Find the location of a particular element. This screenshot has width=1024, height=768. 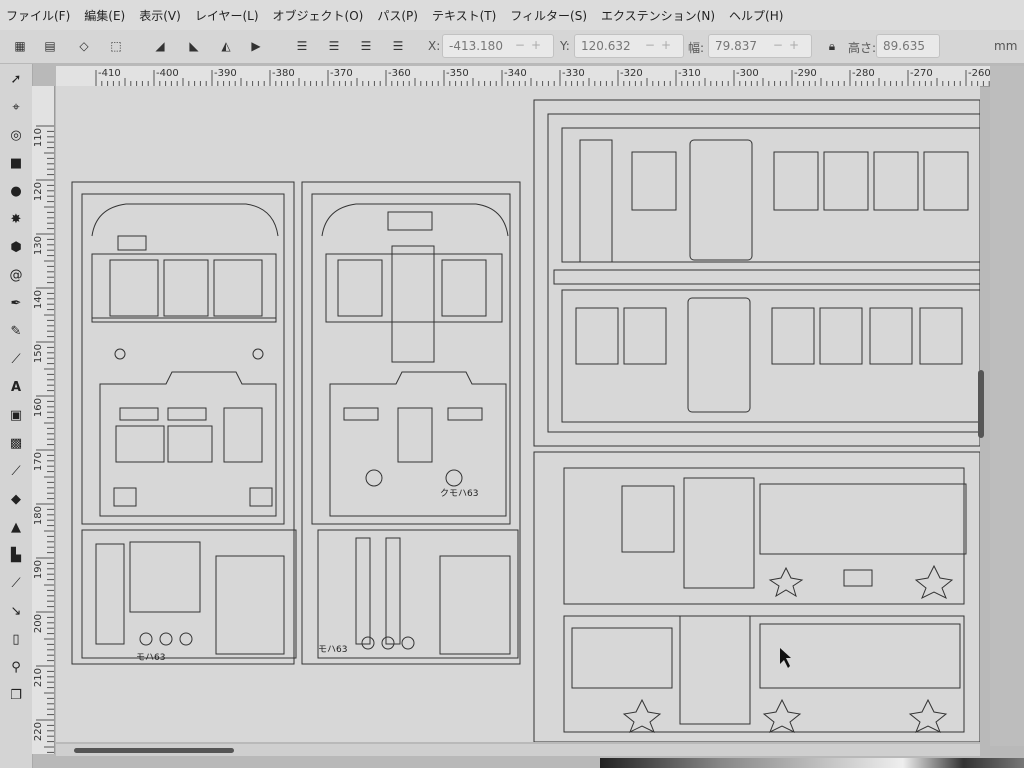

pen-tool-icon: ✒ is located at coordinates (16, 303).